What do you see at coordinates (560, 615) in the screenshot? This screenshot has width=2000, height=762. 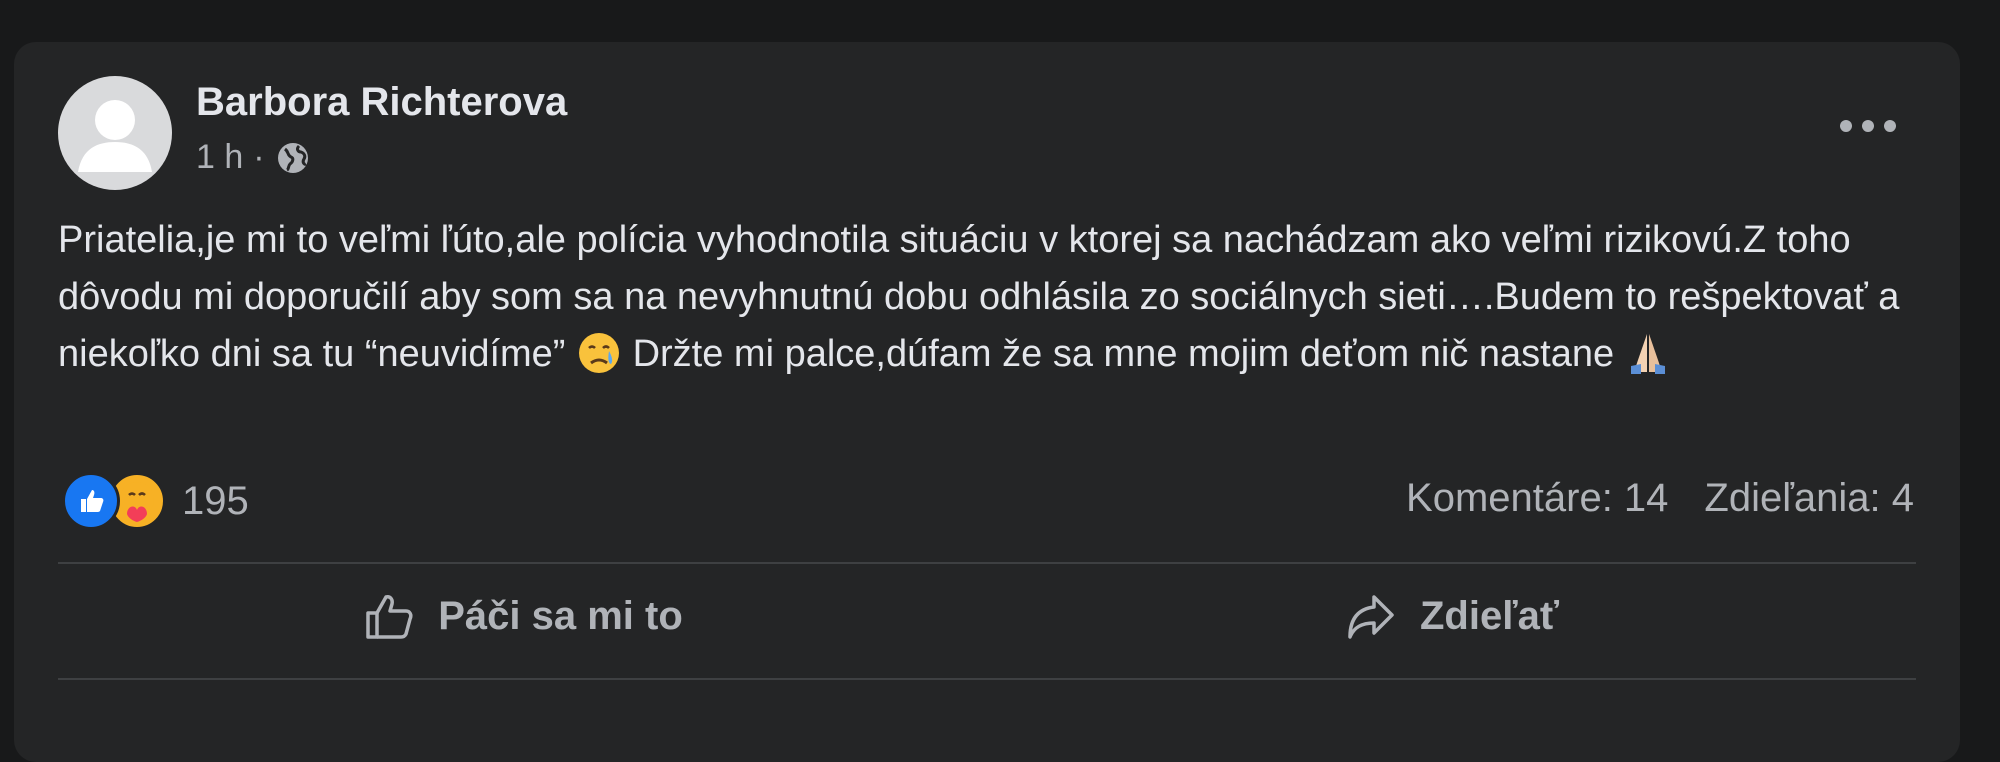 I see `like-button-label: Páči sa mi to` at bounding box center [560, 615].